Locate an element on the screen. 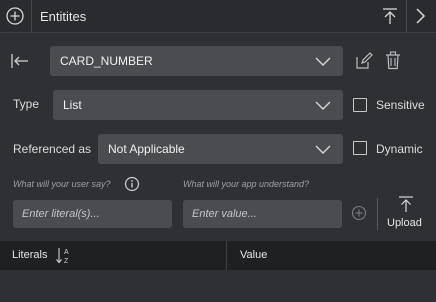  referenced-as-label: Referenced as is located at coordinates (52, 149).